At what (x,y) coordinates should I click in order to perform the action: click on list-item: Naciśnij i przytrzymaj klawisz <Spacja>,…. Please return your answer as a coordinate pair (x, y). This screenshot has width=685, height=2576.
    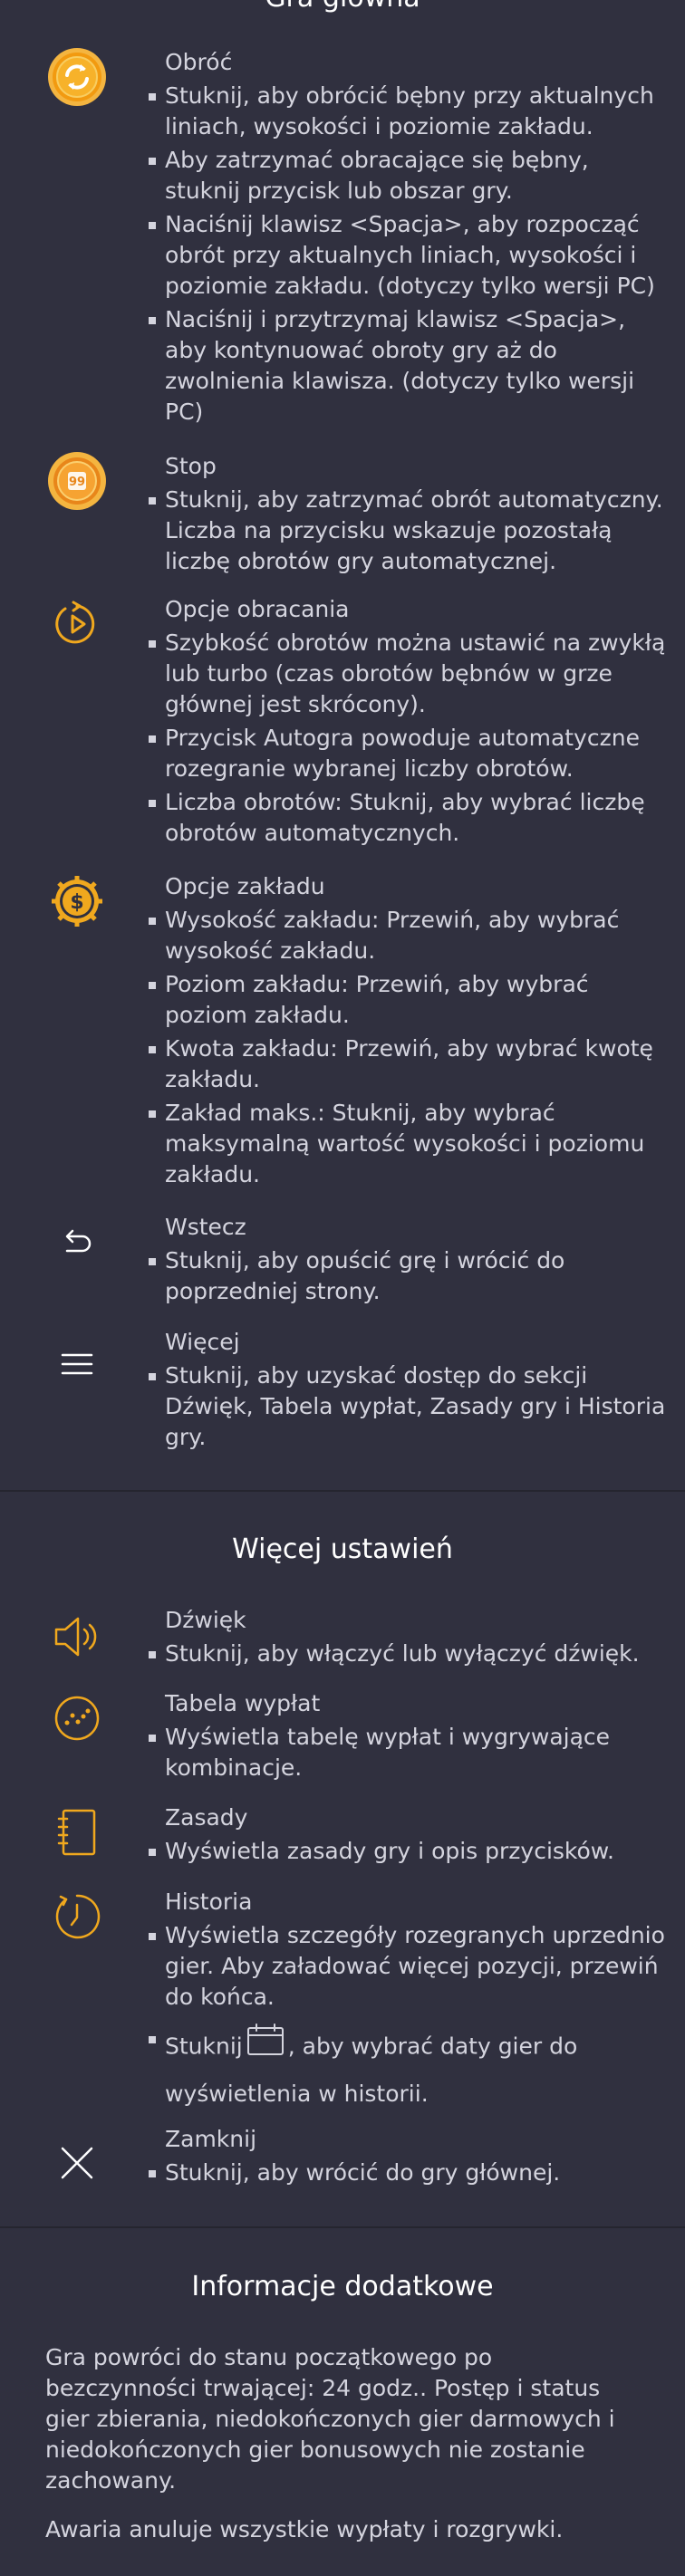
    Looking at the image, I should click on (408, 366).